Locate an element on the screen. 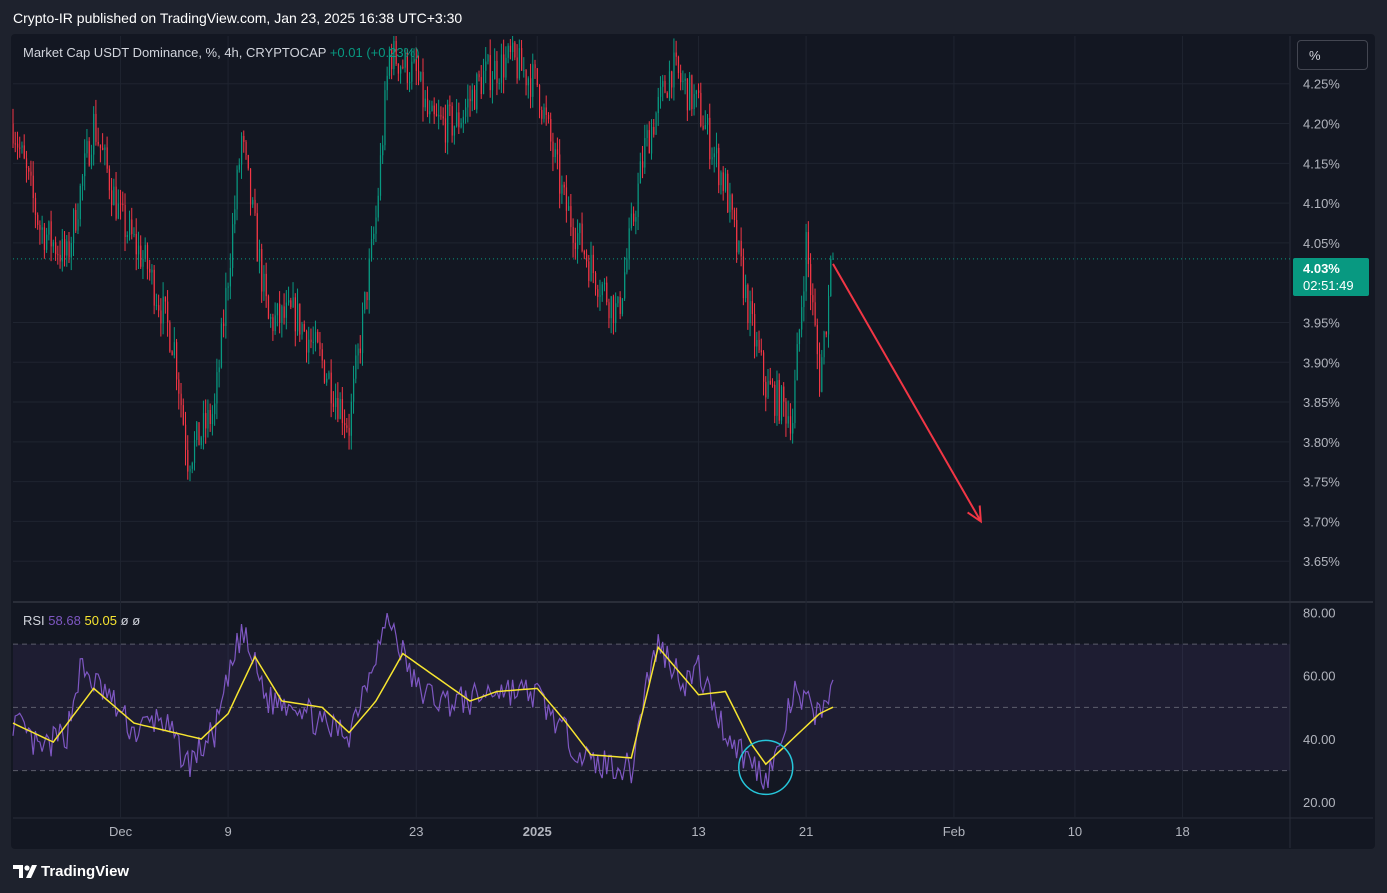 This screenshot has width=1387, height=893. x-tick-label: 18 is located at coordinates (1182, 831).